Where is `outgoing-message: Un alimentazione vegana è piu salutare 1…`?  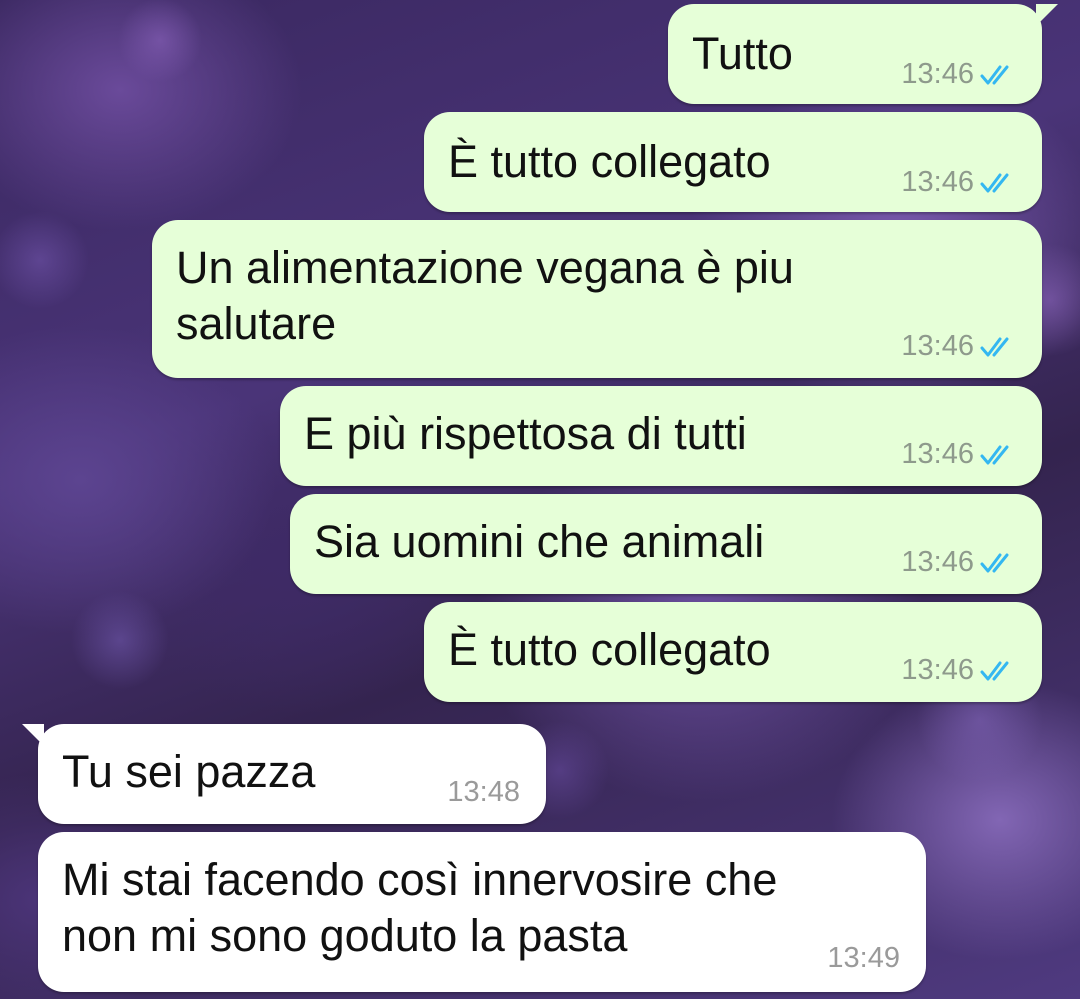 outgoing-message: Un alimentazione vegana è piu salutare 1… is located at coordinates (597, 299).